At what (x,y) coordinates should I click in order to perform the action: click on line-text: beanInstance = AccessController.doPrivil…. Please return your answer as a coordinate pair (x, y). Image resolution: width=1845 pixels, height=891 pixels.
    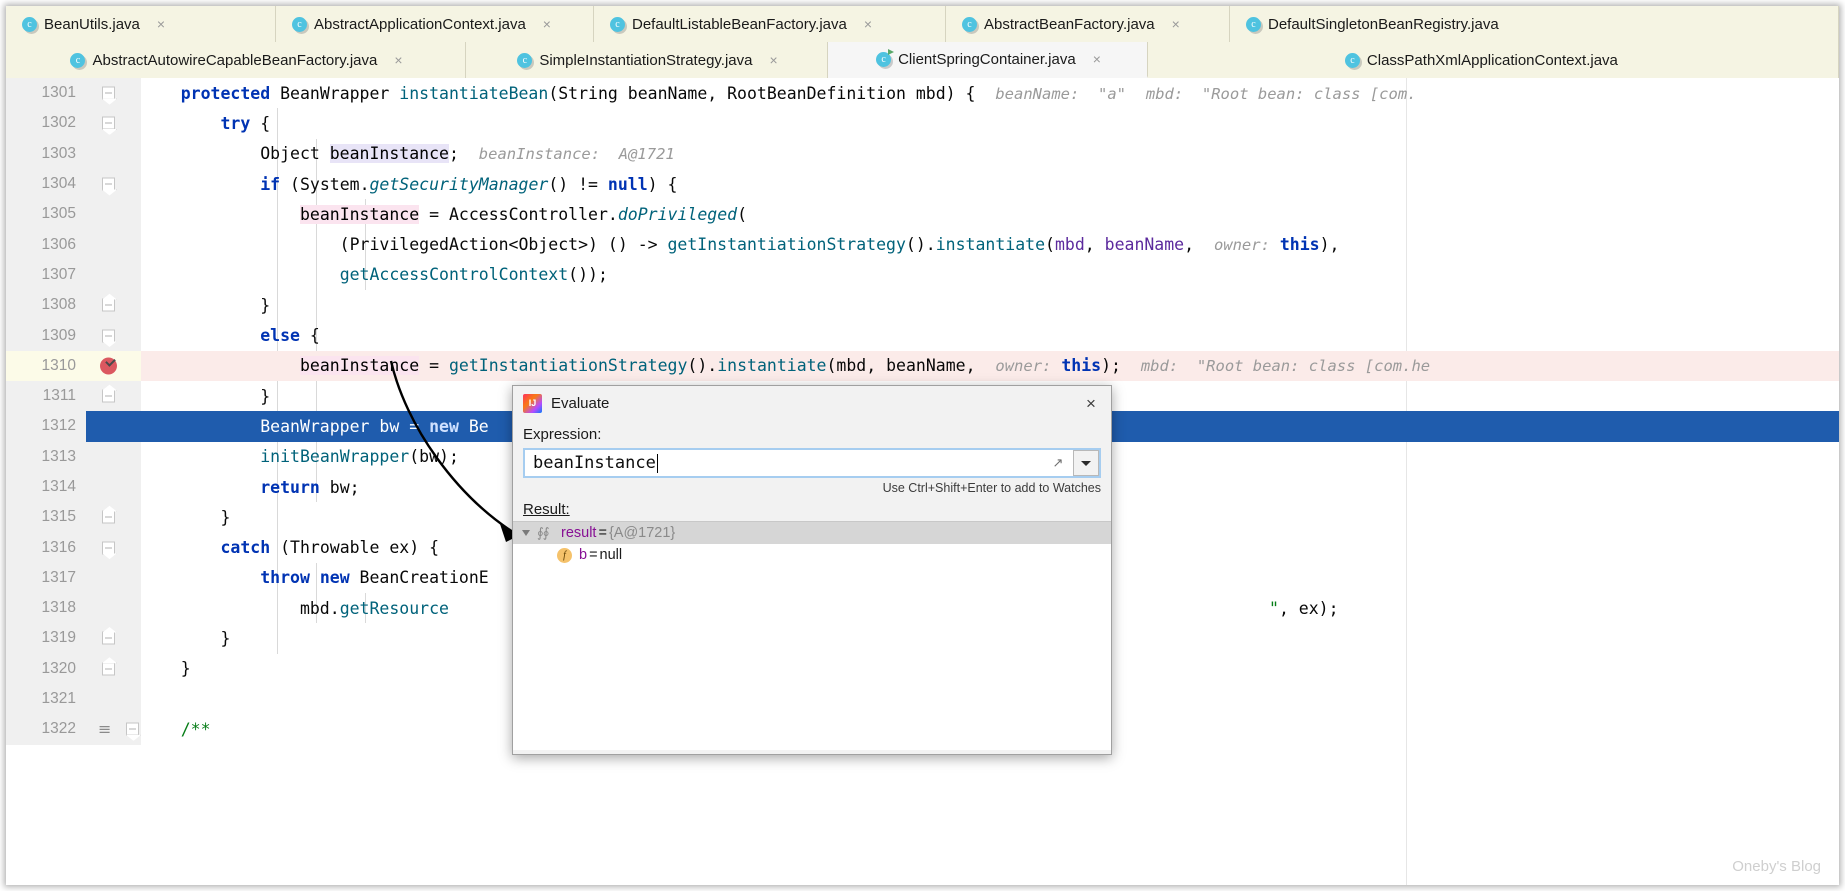
    Looking at the image, I should click on (523, 214).